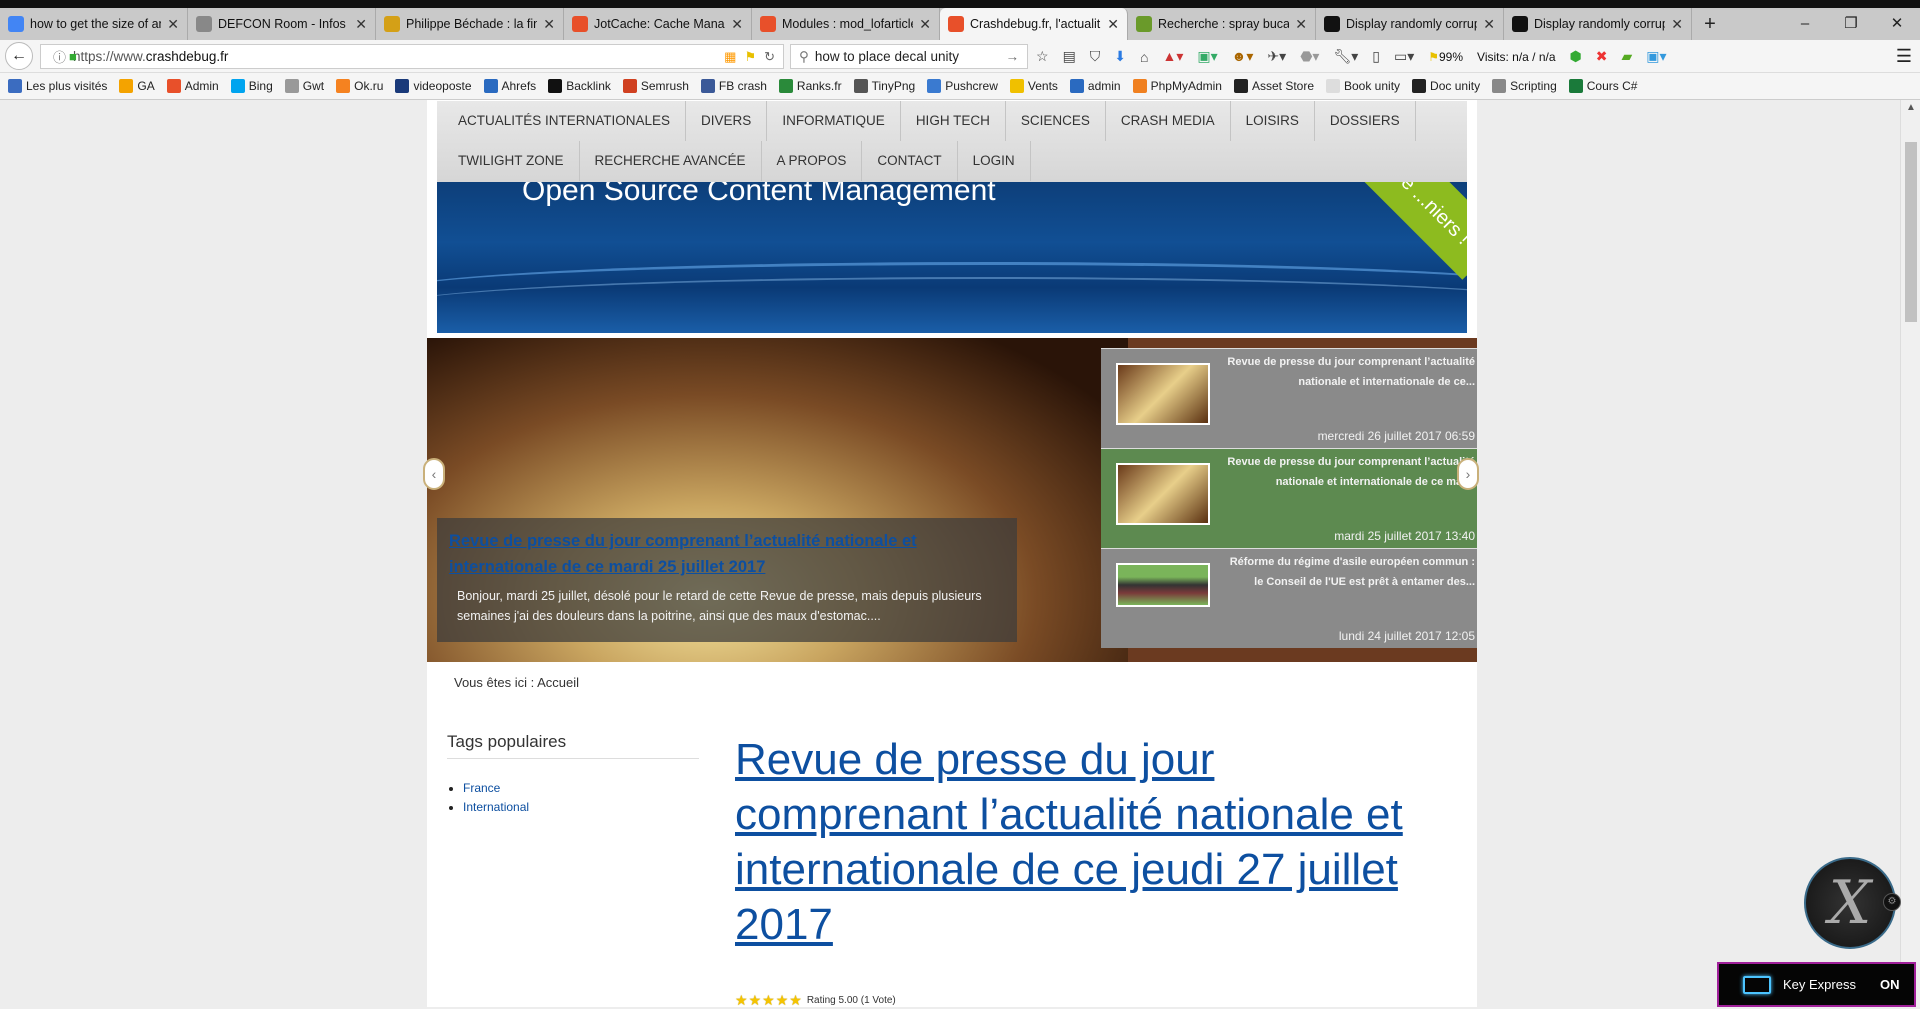  Describe the element at coordinates (1042, 56) in the screenshot. I see `bookmark-star-icon: ☆` at that location.